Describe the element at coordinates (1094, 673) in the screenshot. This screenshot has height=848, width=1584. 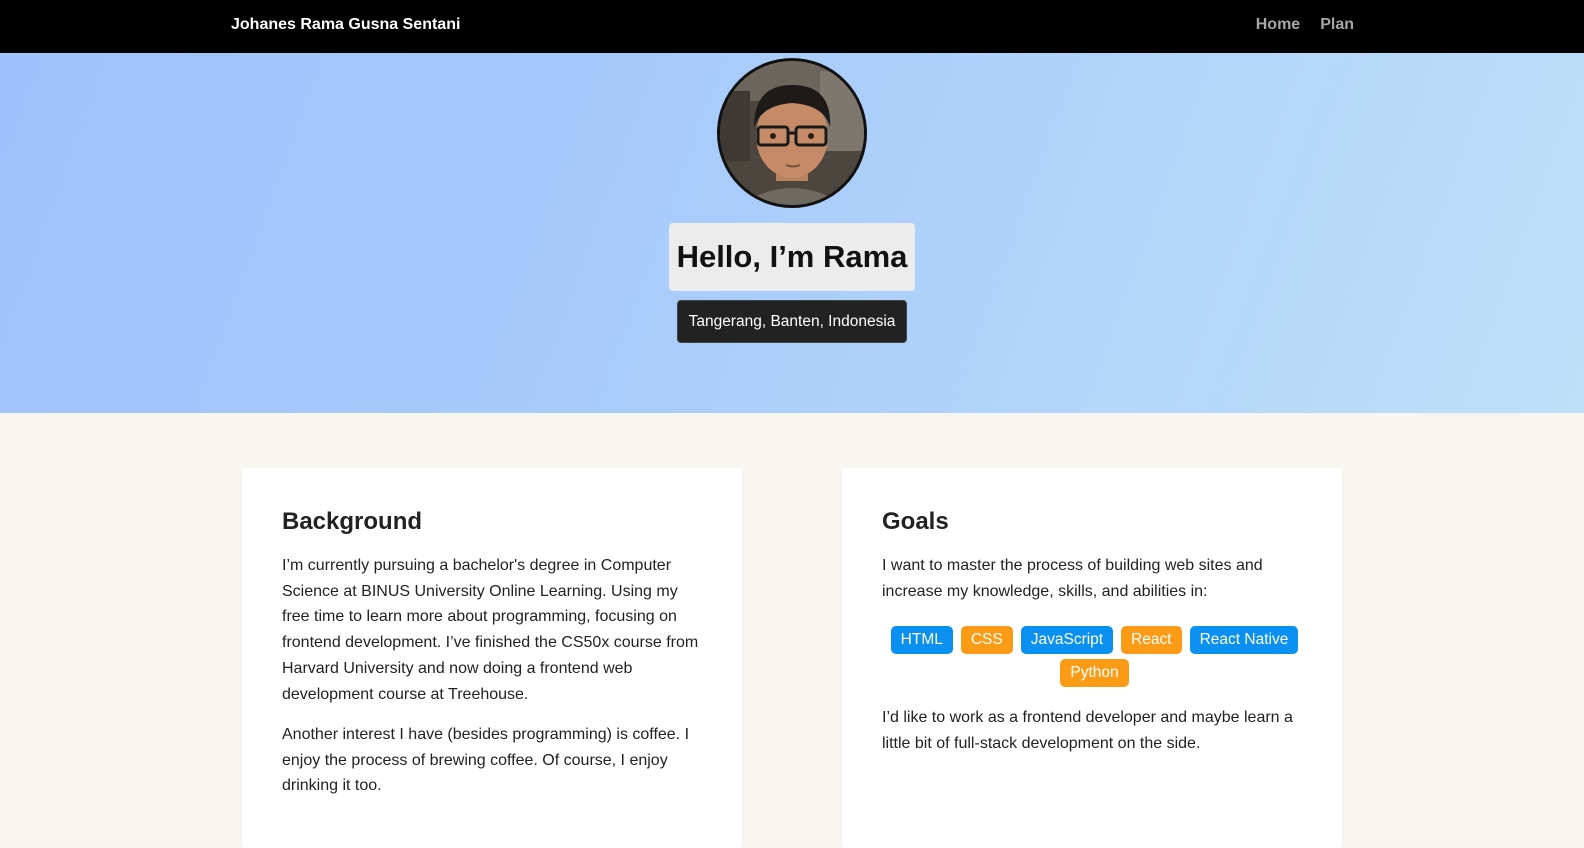
I see `tag-python: Python` at that location.